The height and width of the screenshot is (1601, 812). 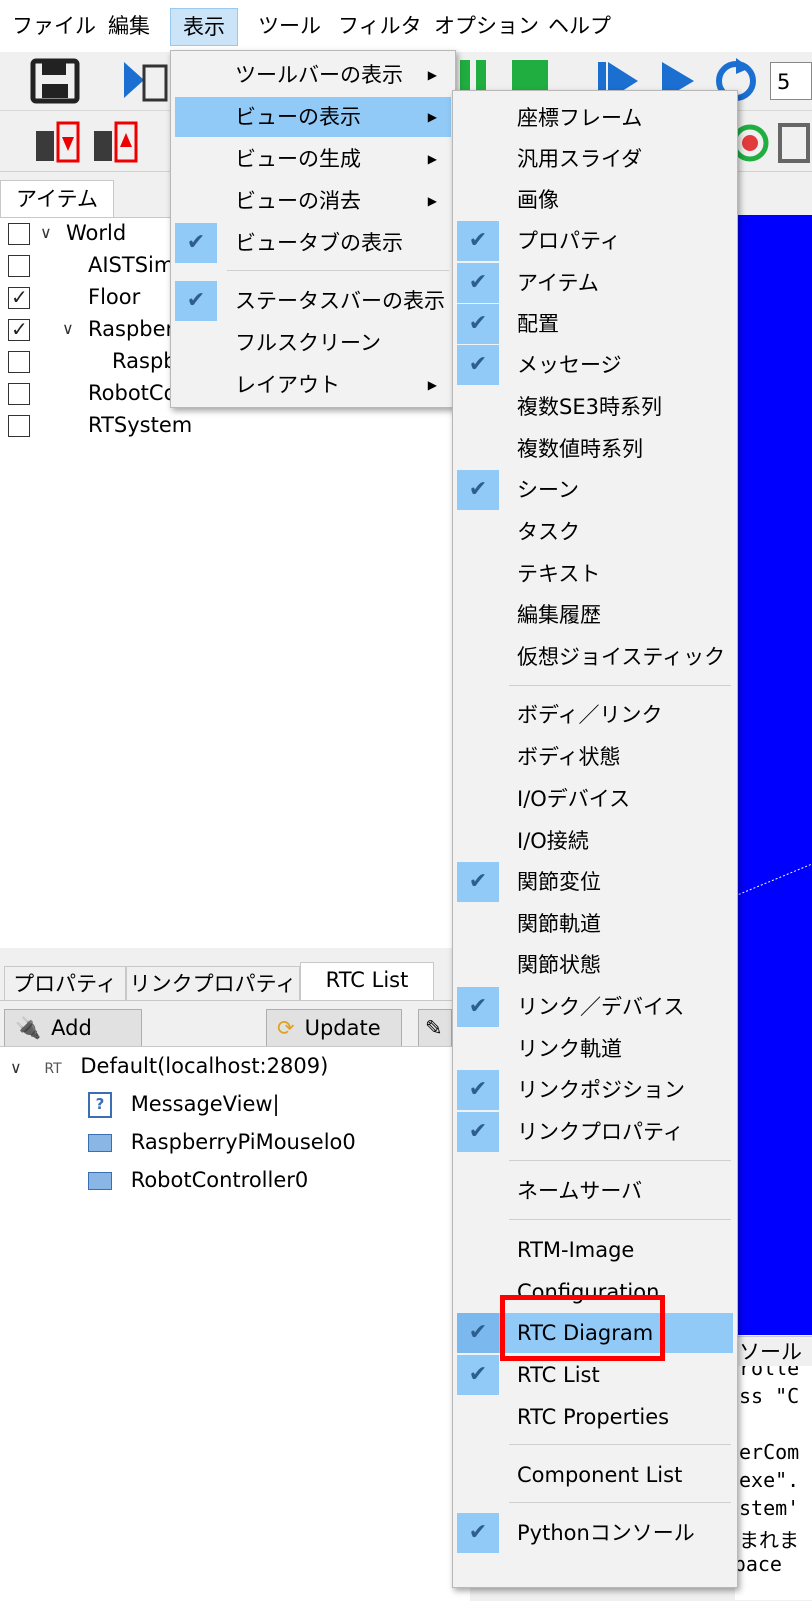 I want to click on rtc-root-row: ∨ RT Default(localhost:2809), so click(x=169, y=1066).